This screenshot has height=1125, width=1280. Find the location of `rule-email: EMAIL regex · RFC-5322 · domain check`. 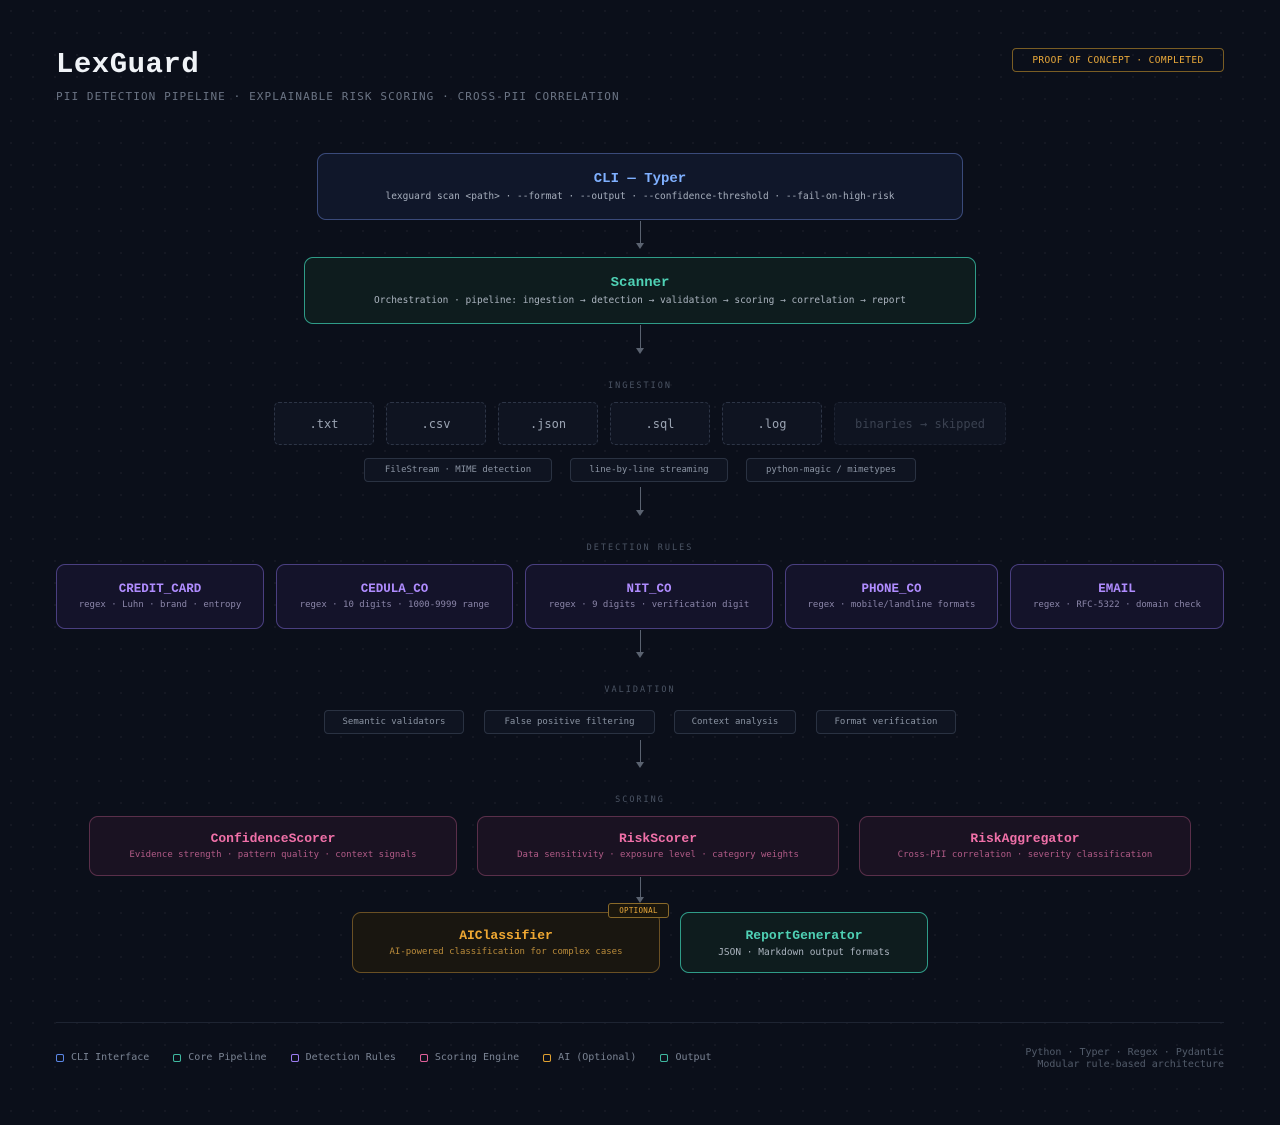

rule-email: EMAIL regex · RFC-5322 · domain check is located at coordinates (1117, 596).